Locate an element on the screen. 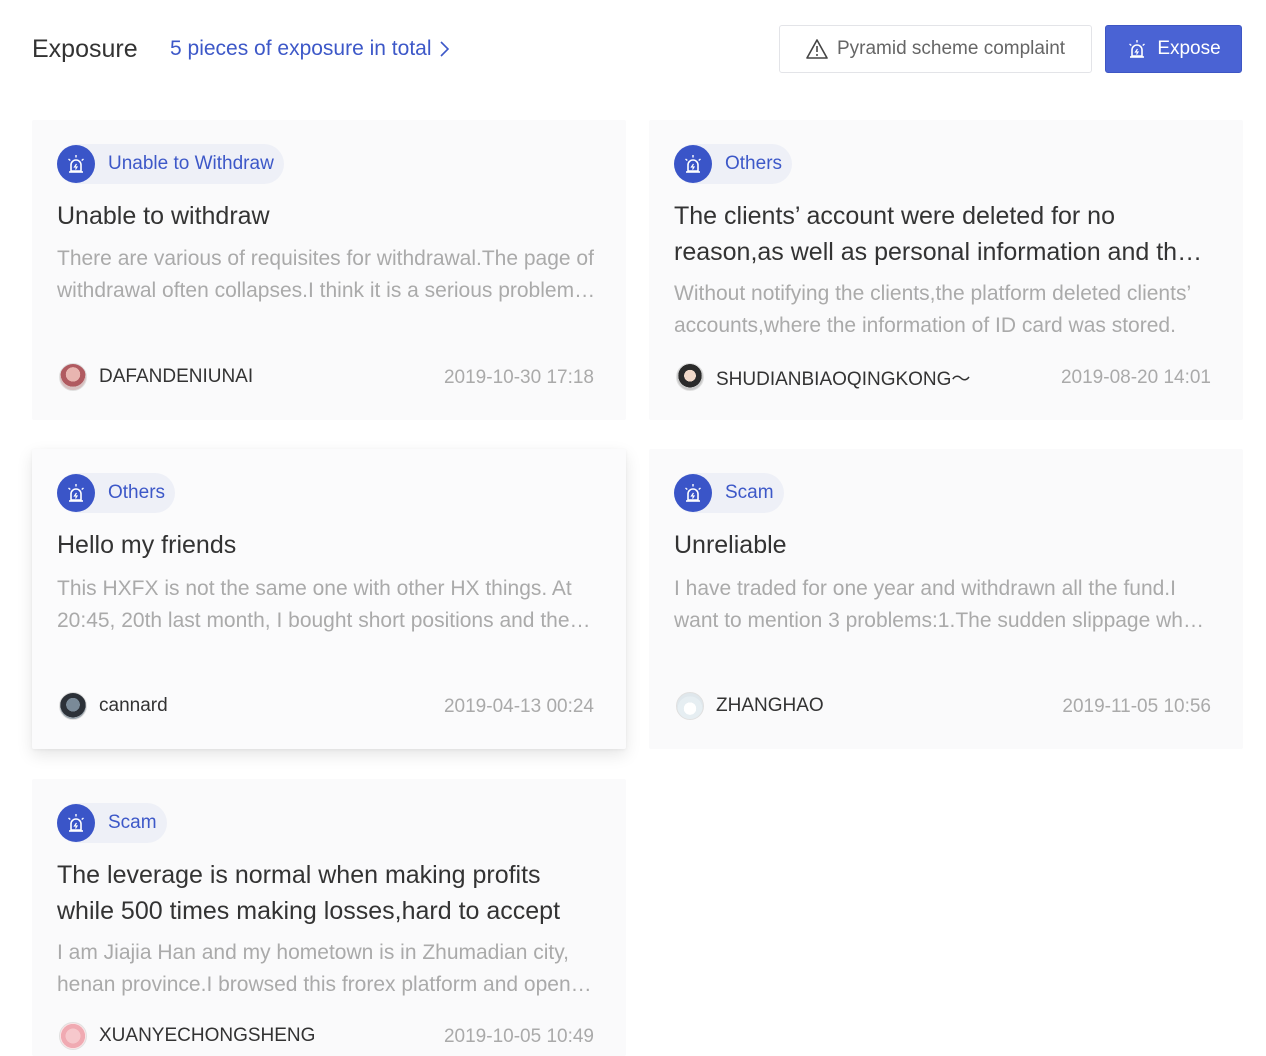 The image size is (1266, 1056). pyramid-complaint-label: Pyramid scheme complaint is located at coordinates (951, 48).